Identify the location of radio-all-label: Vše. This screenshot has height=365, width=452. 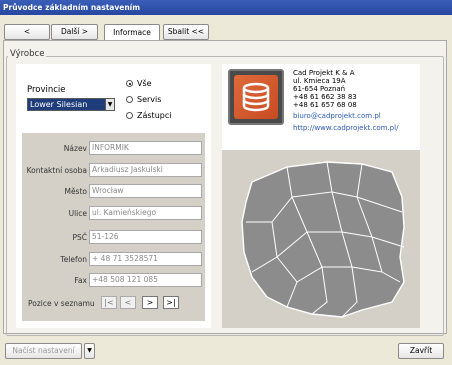
(144, 83).